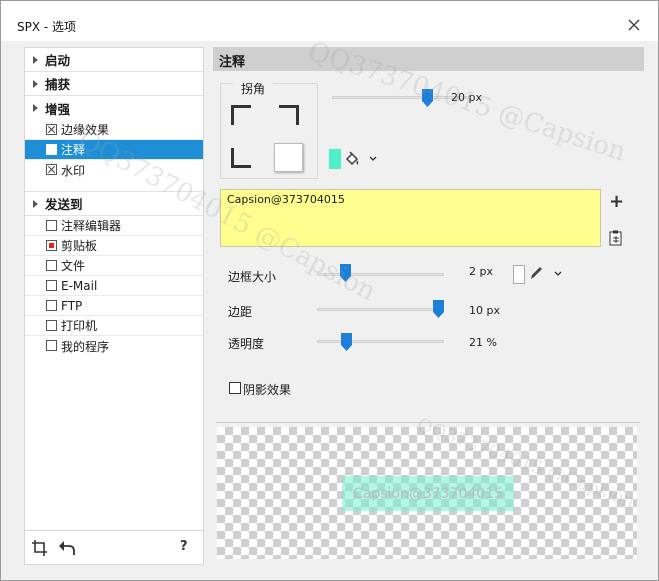  I want to click on help-button: ?, so click(184, 546).